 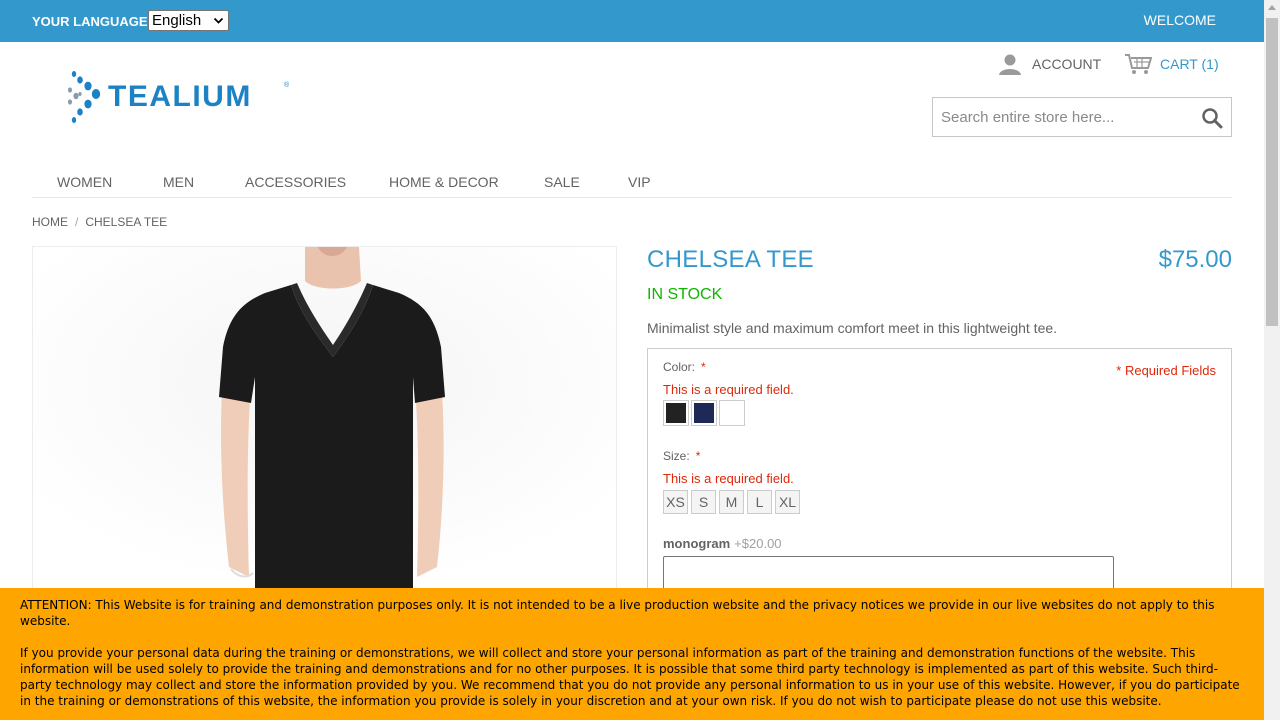 I want to click on cart-label: CART (1), so click(x=1189, y=64).